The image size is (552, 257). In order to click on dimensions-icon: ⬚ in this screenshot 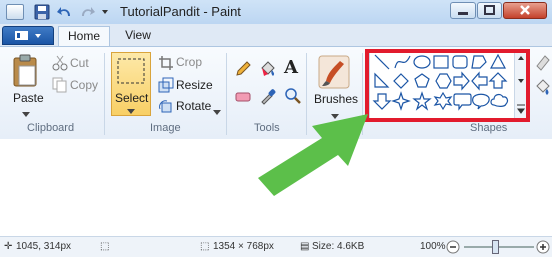, I will do `click(205, 246)`.